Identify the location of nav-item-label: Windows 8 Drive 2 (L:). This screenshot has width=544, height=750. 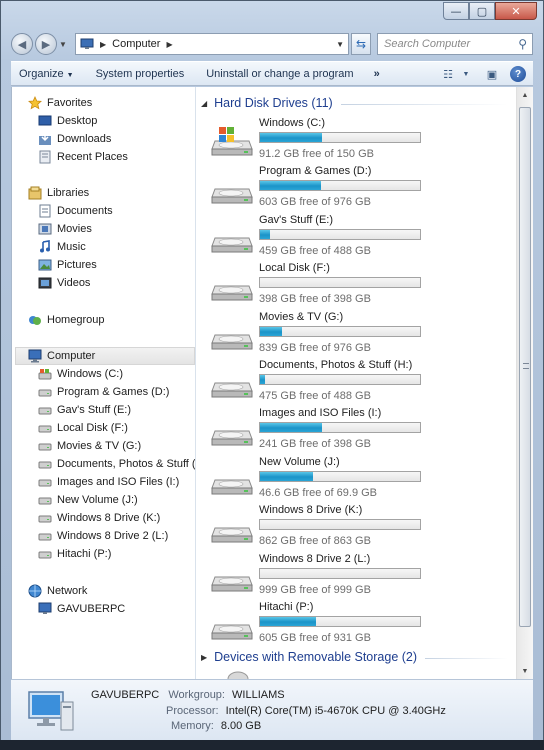
(113, 536).